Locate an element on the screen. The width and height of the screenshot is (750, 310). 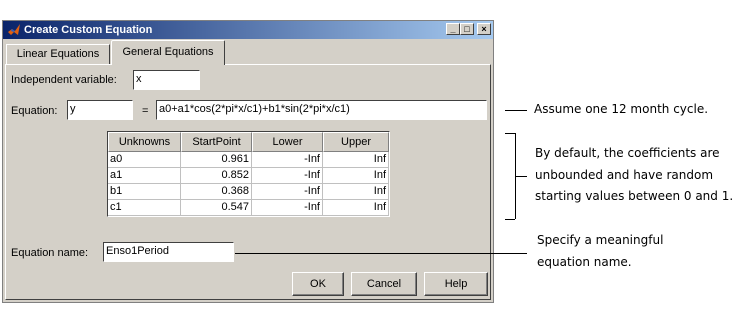
table-row: b1 0.368 -Inf Inf is located at coordinates (248, 192).